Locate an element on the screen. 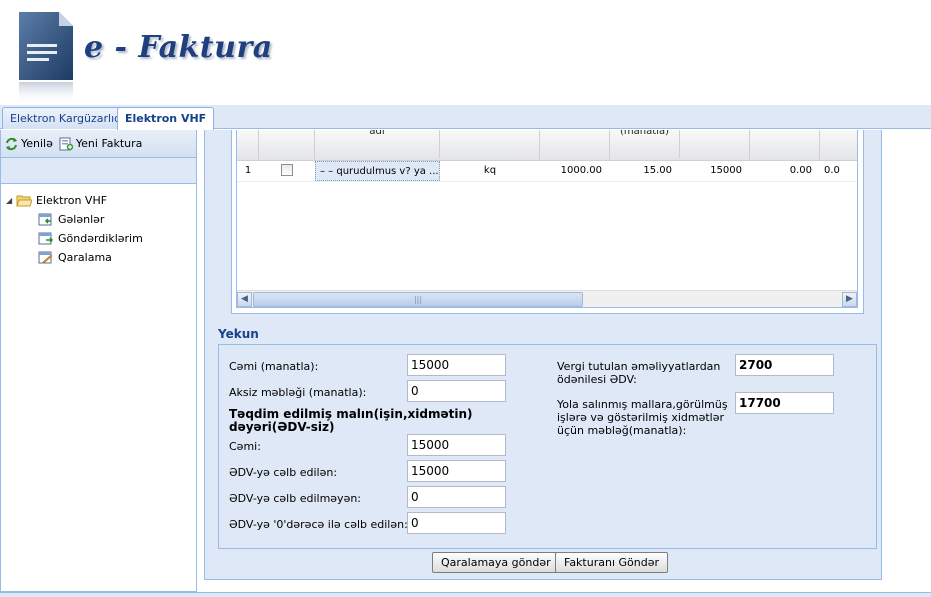  refresh-label: Yenilə is located at coordinates (37, 143).